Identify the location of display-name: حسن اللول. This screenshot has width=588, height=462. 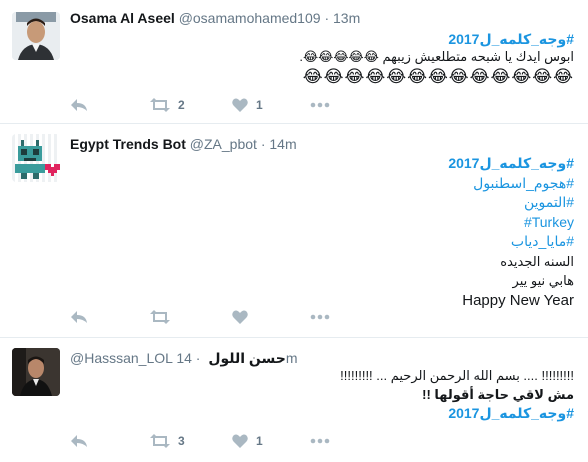
(247, 358).